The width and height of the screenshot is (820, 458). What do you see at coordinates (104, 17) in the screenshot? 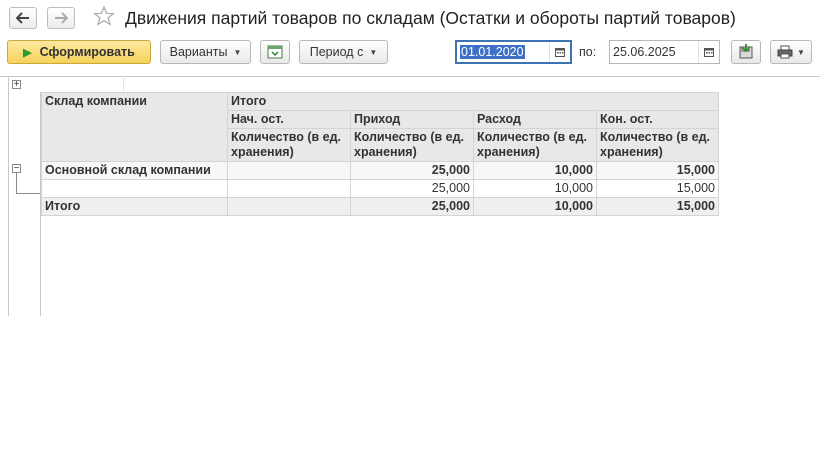
I see `favorite-star-icon` at bounding box center [104, 17].